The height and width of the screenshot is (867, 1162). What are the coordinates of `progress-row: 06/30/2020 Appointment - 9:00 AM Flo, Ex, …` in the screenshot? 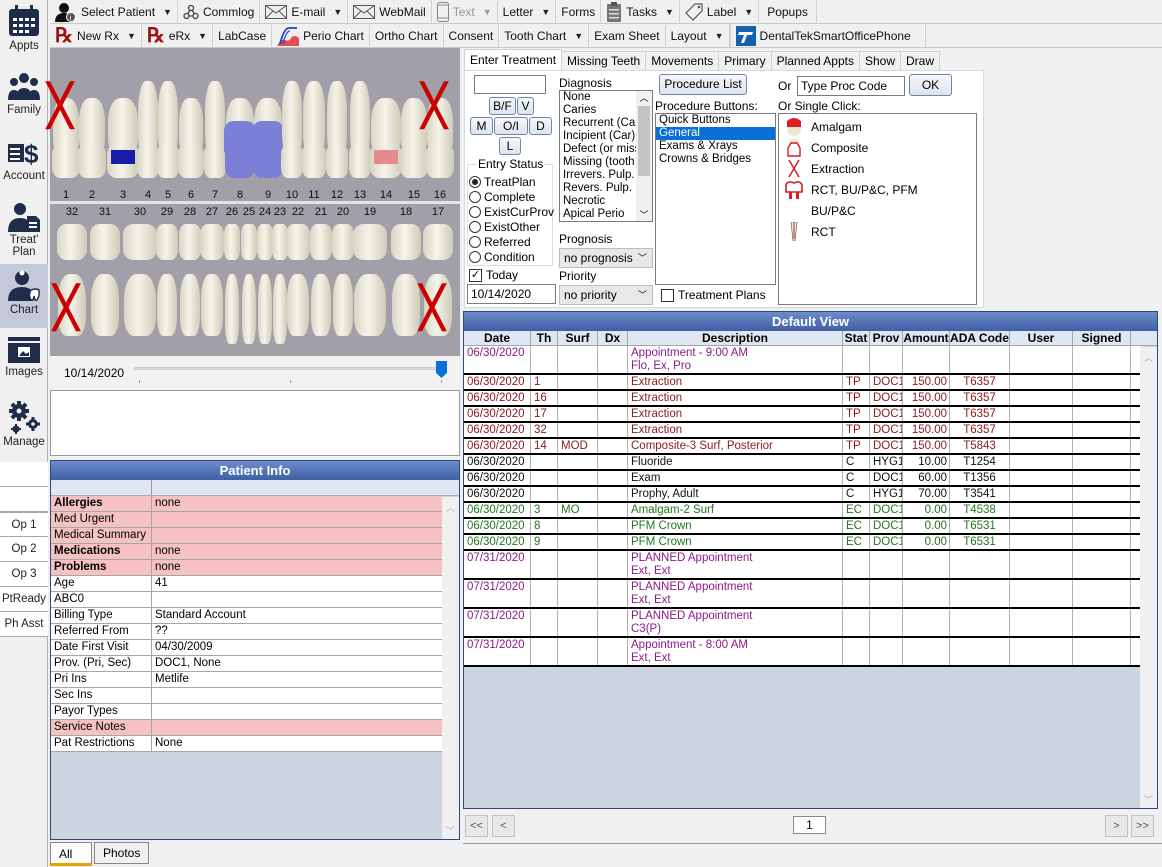 It's located at (802, 360).